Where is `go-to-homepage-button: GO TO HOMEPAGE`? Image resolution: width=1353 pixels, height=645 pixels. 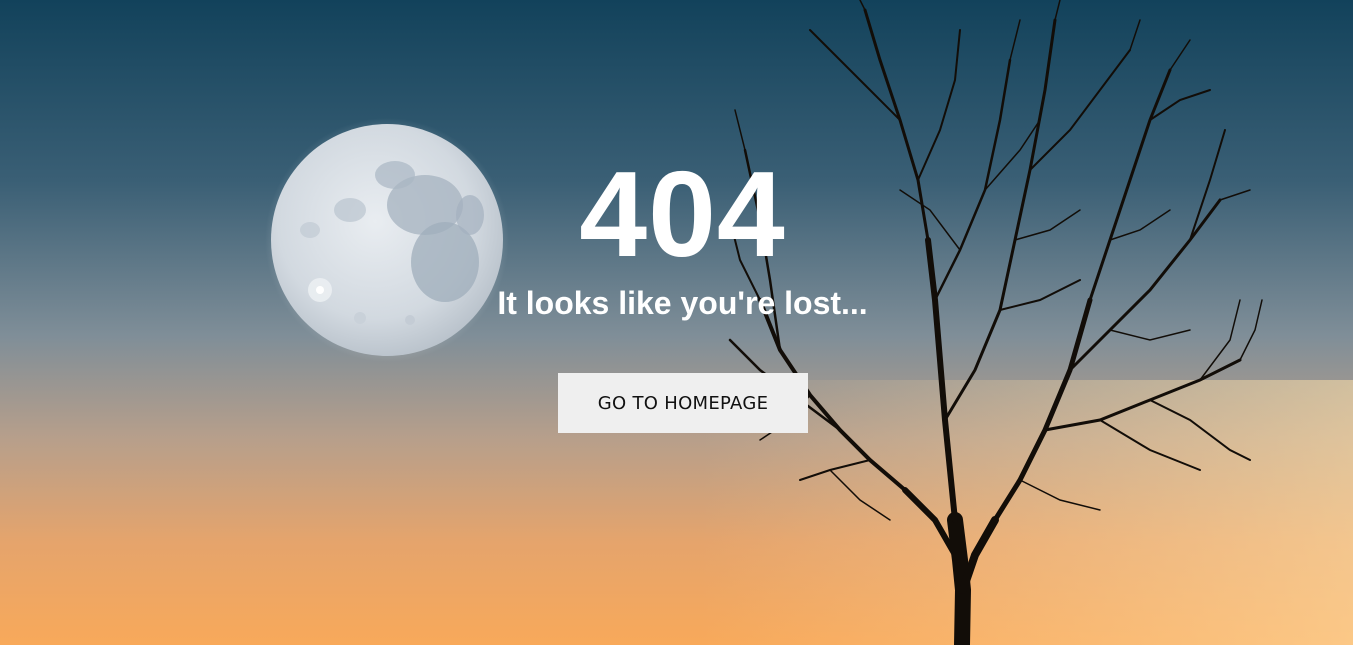
go-to-homepage-button: GO TO HOMEPAGE is located at coordinates (683, 403).